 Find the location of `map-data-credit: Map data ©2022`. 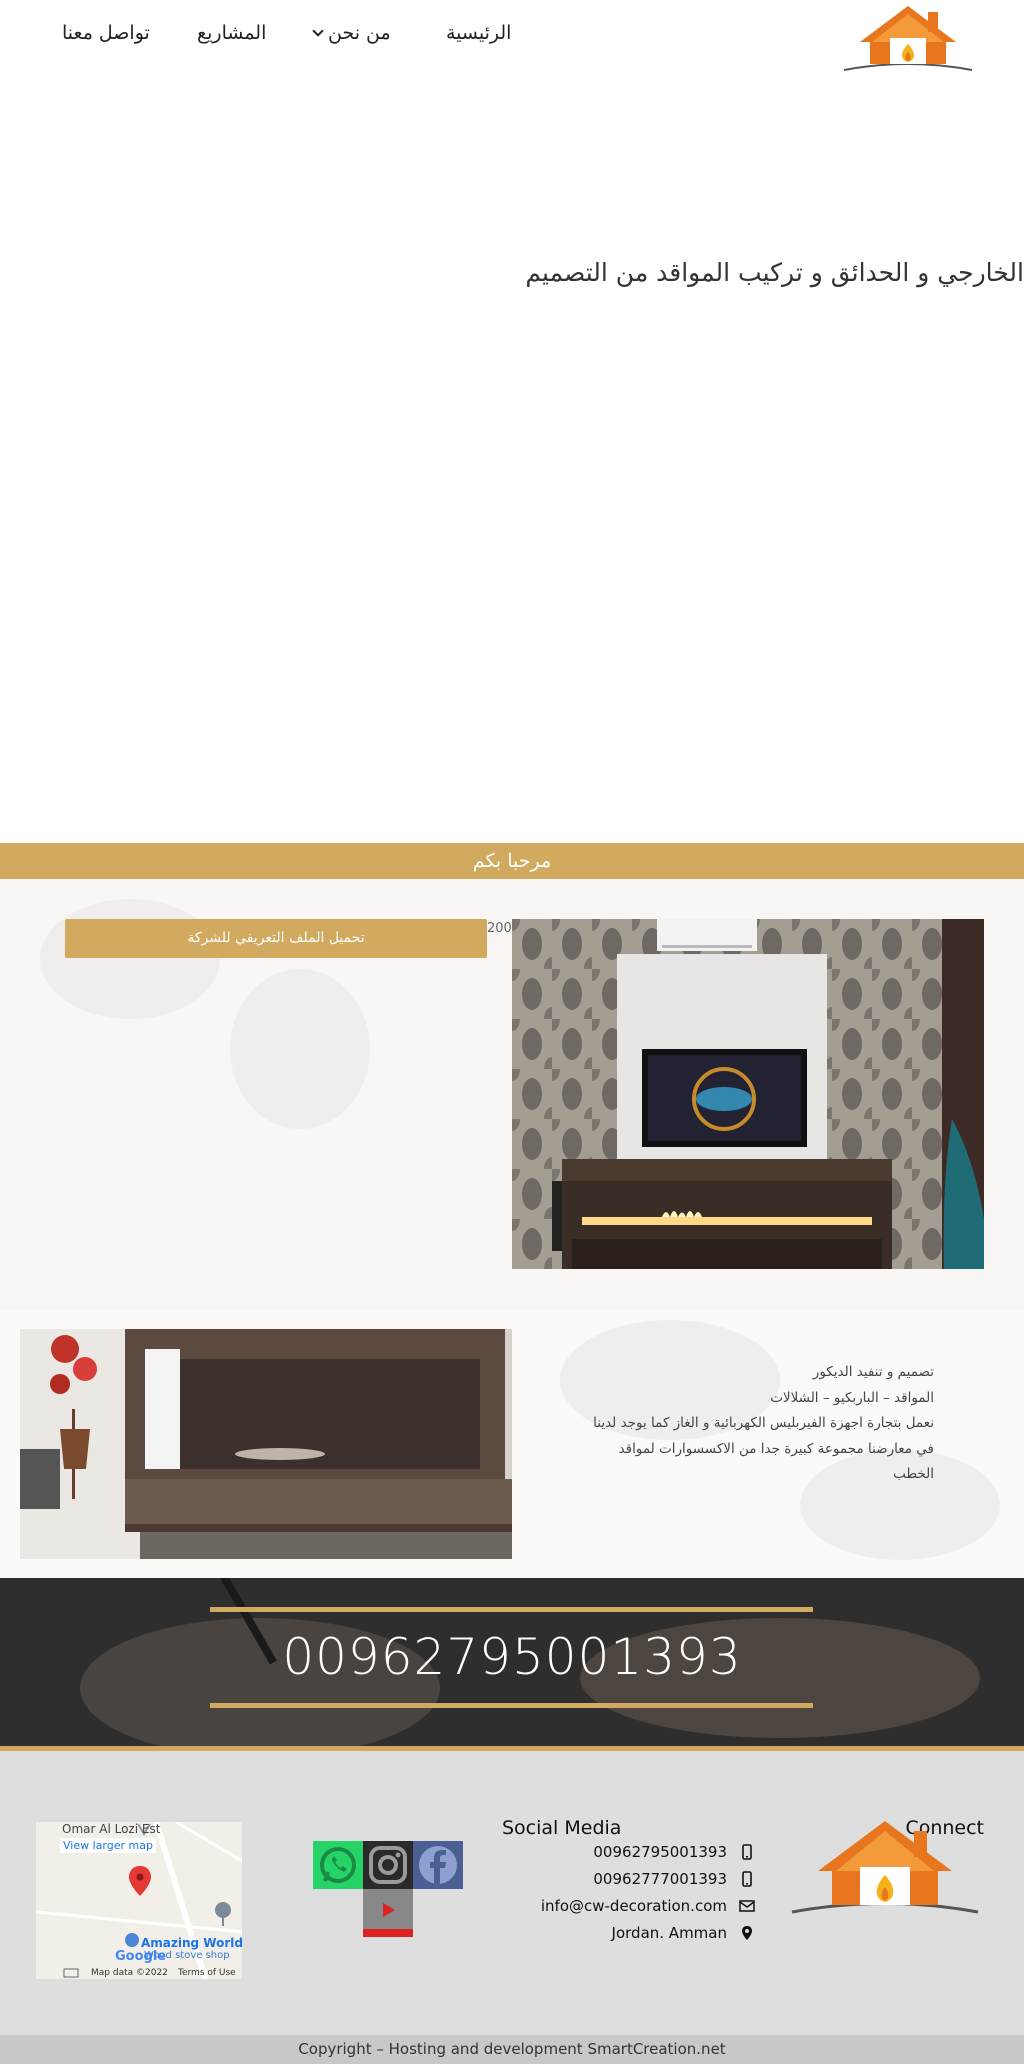

map-data-credit: Map data ©2022 is located at coordinates (129, 1973).